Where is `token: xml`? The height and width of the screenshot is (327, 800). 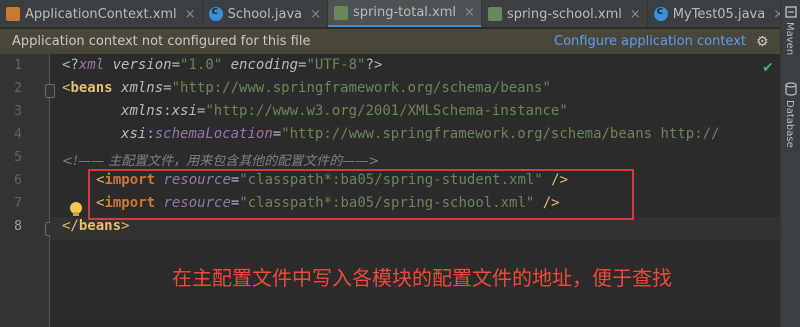 token: xml is located at coordinates (91, 65).